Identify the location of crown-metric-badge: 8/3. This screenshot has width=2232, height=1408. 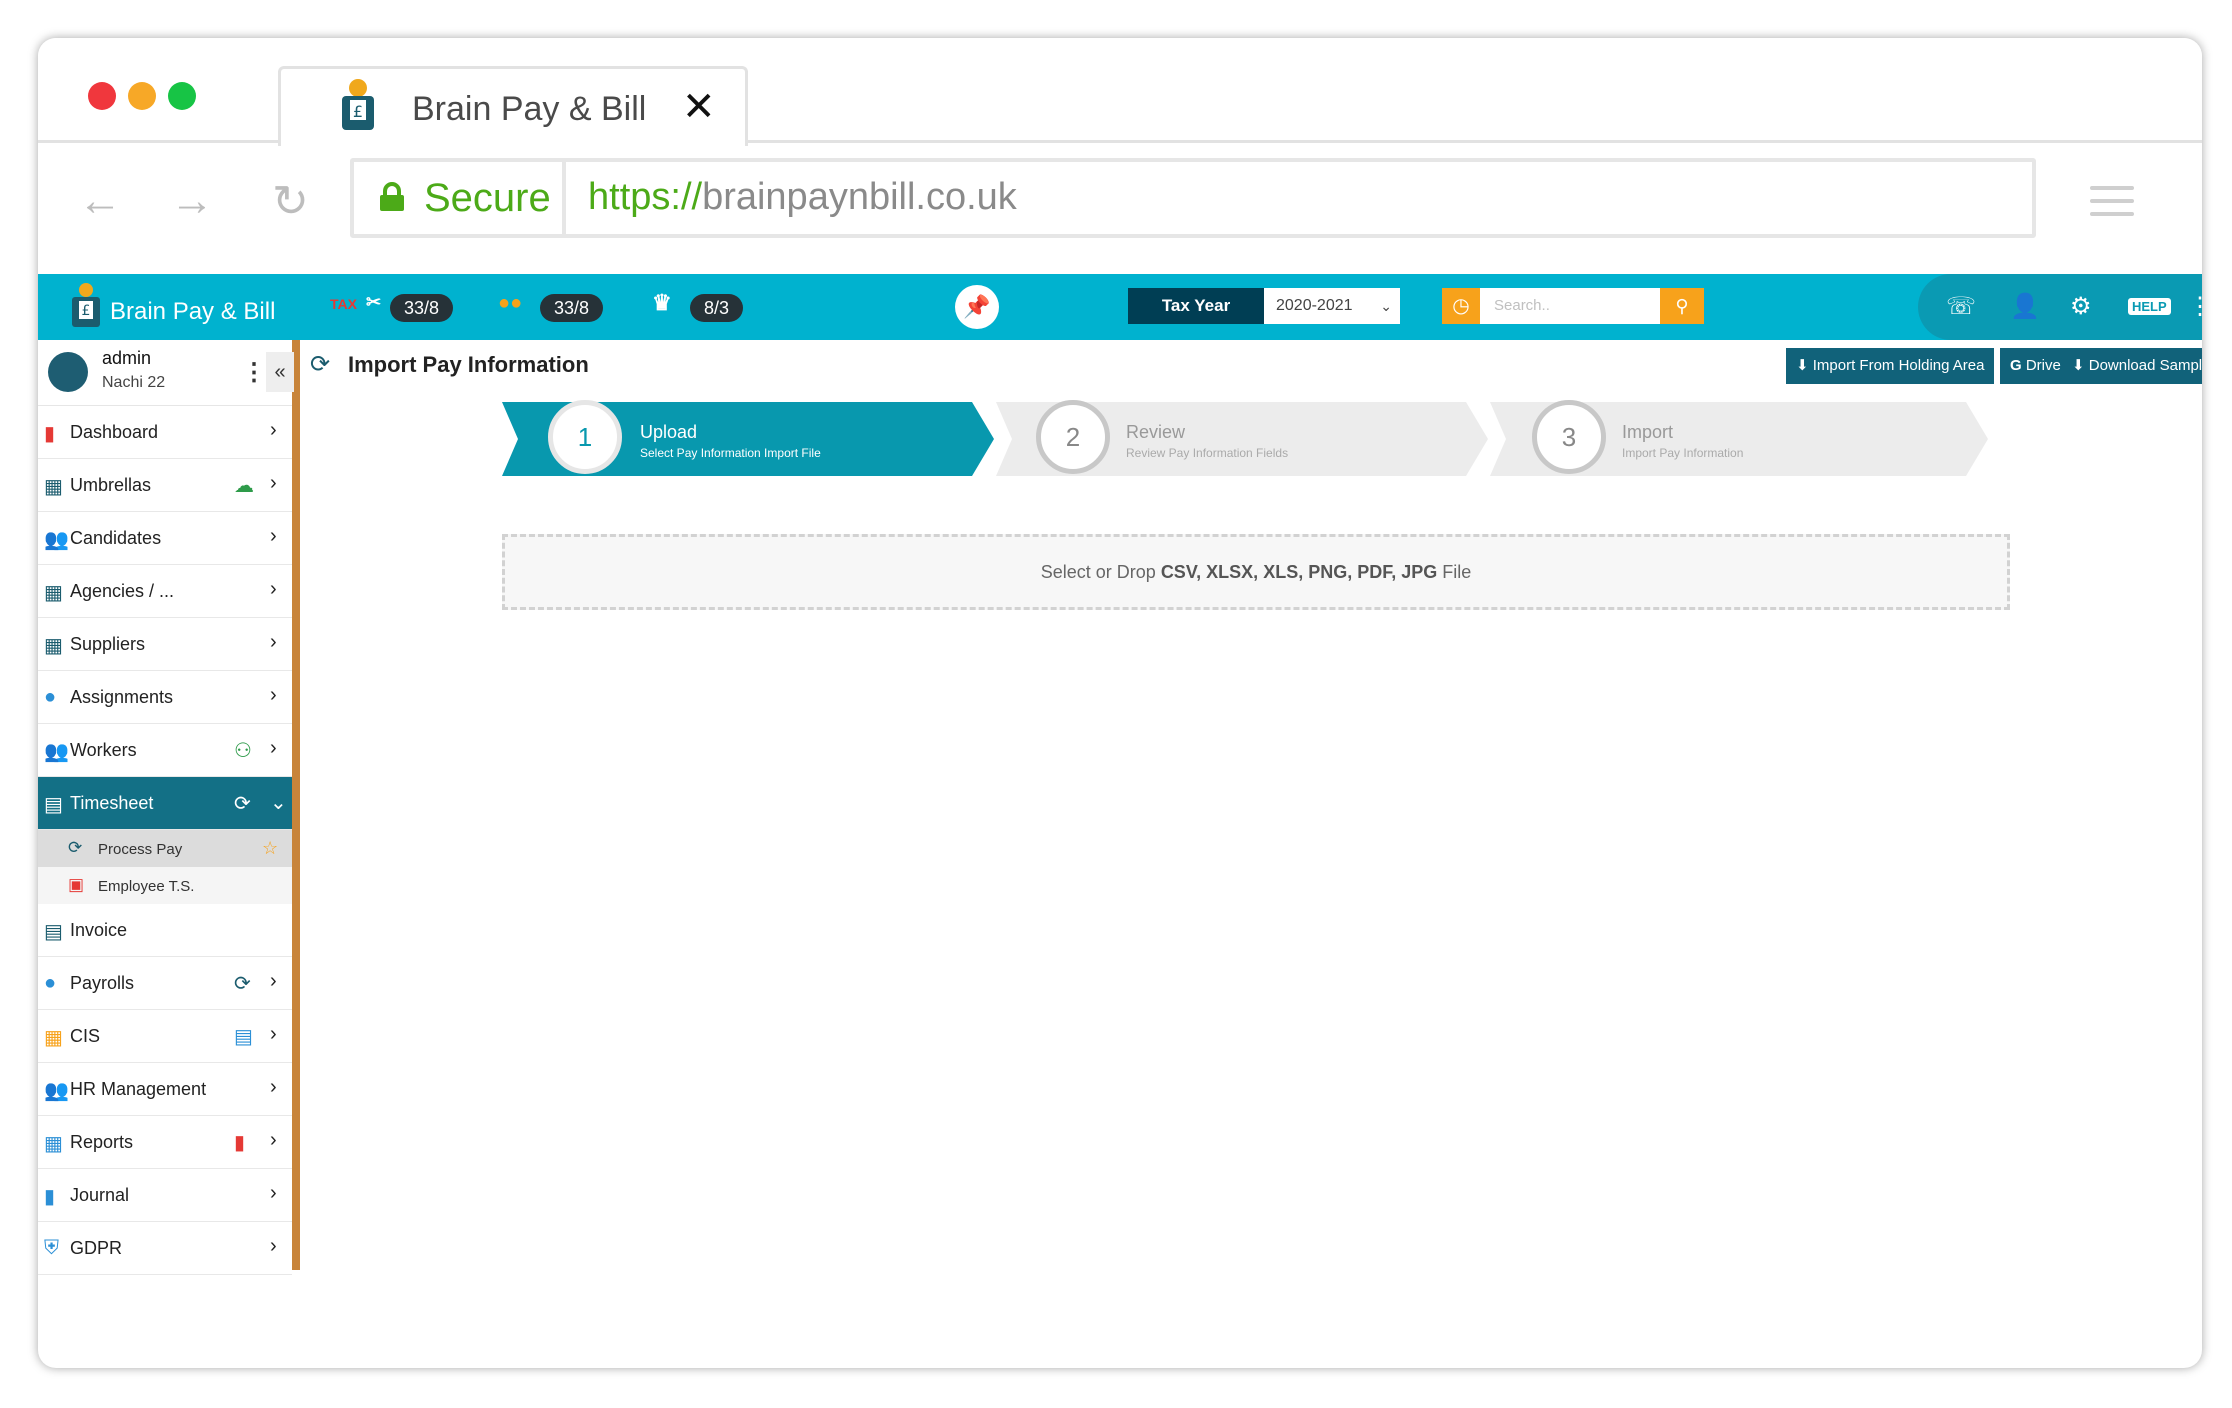
(717, 308).